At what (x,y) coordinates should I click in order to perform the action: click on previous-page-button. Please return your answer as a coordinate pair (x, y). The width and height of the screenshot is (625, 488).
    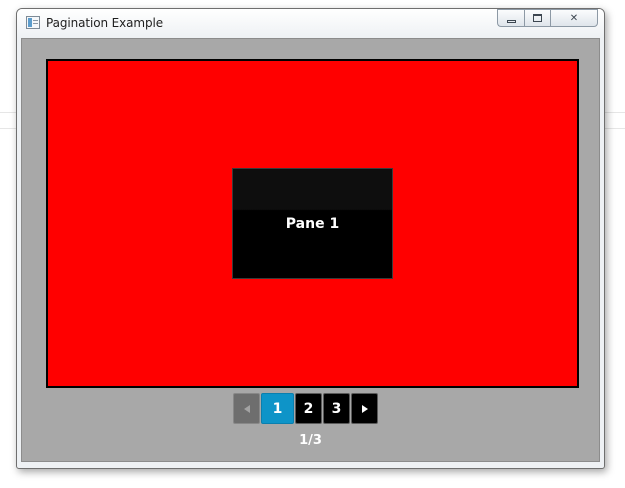
    Looking at the image, I should click on (246, 408).